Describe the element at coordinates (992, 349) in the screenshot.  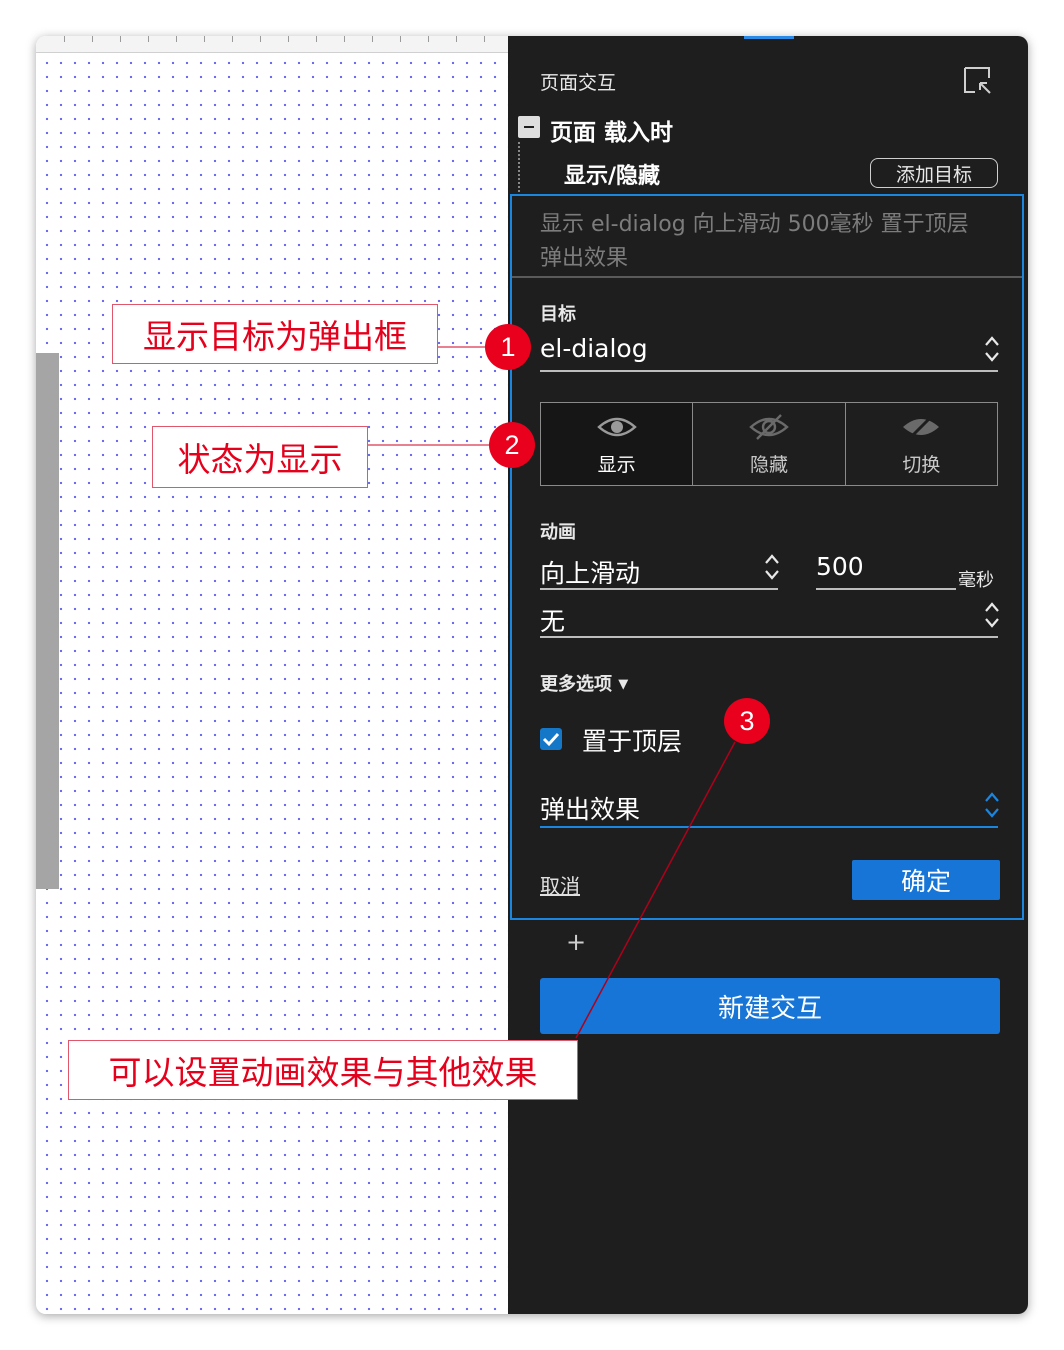
I see `target-updown-icon` at that location.